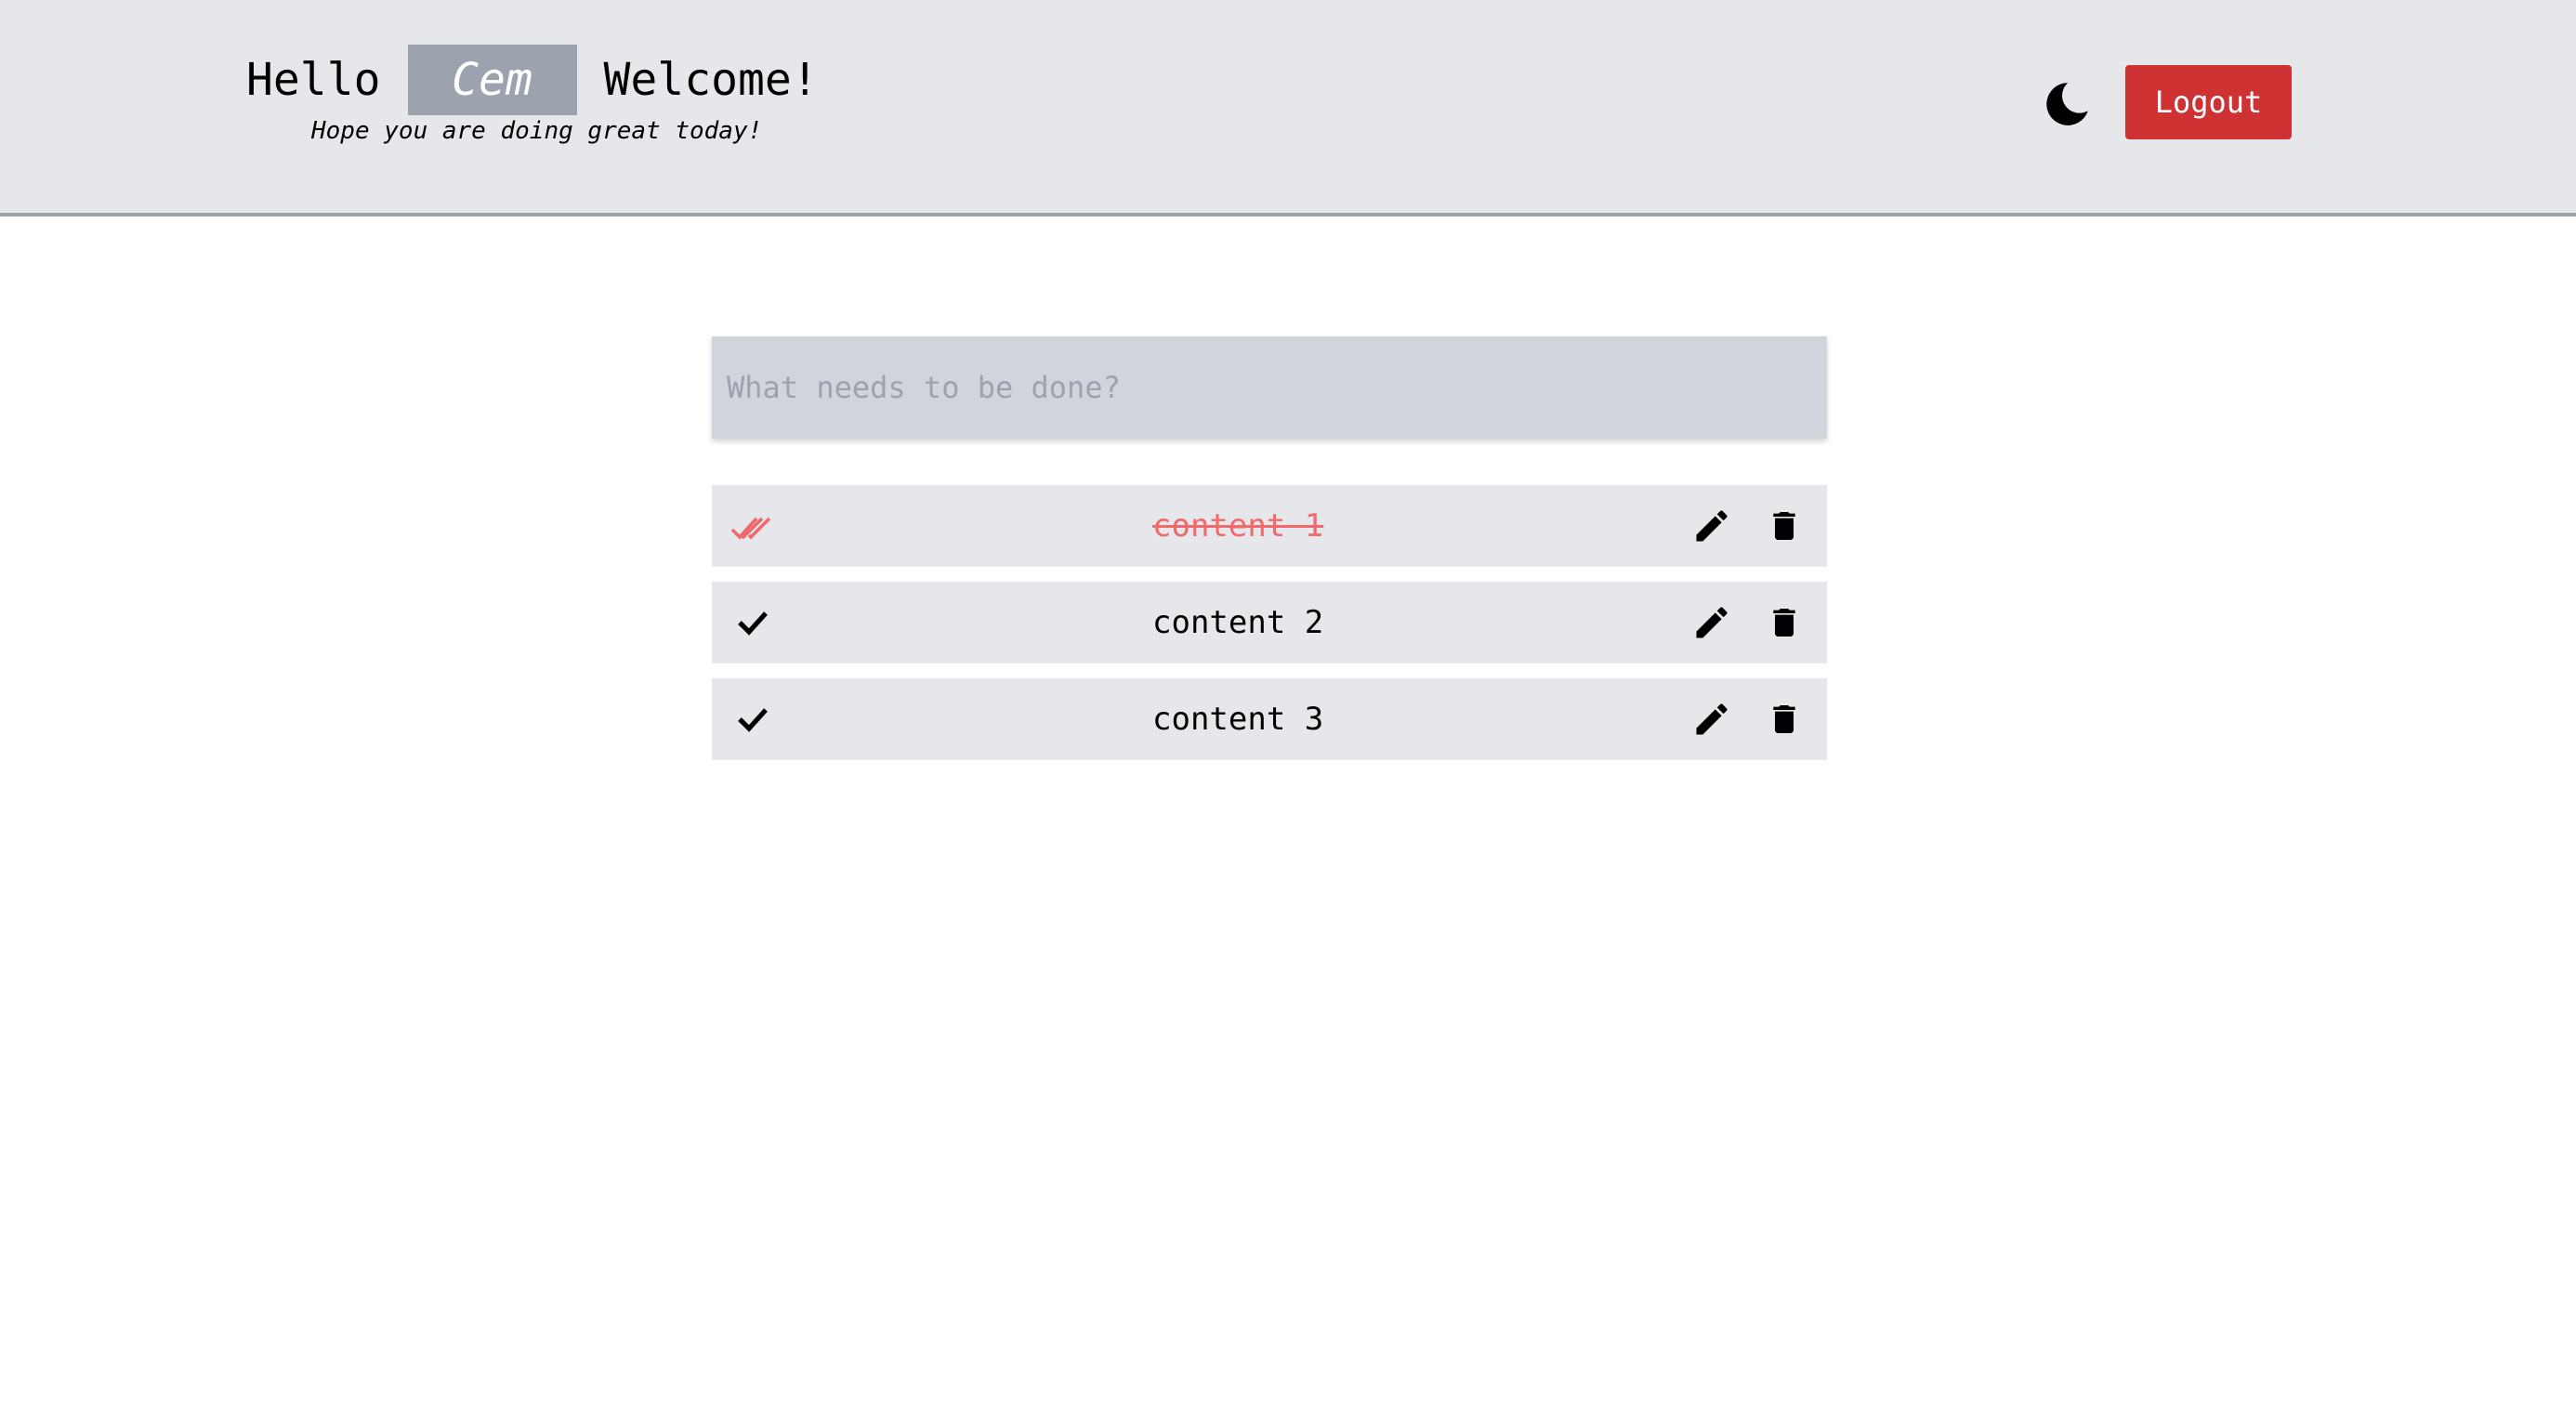  I want to click on todo-list: content 1 content 2 content 3, so click(1269, 630).